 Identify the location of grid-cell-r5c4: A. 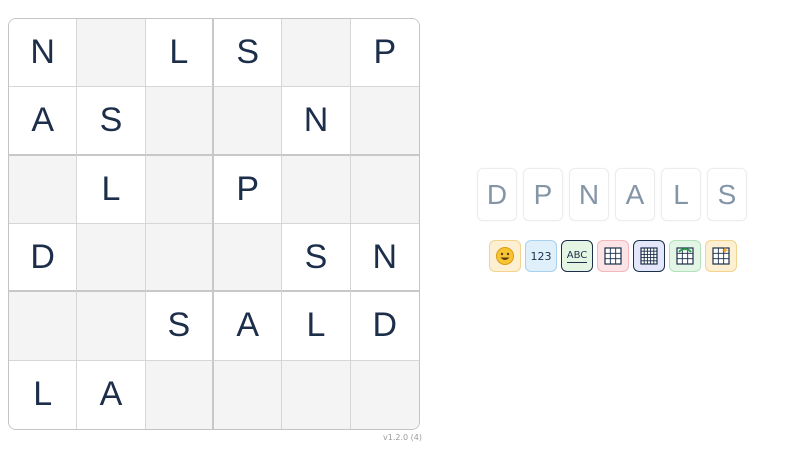
(248, 326).